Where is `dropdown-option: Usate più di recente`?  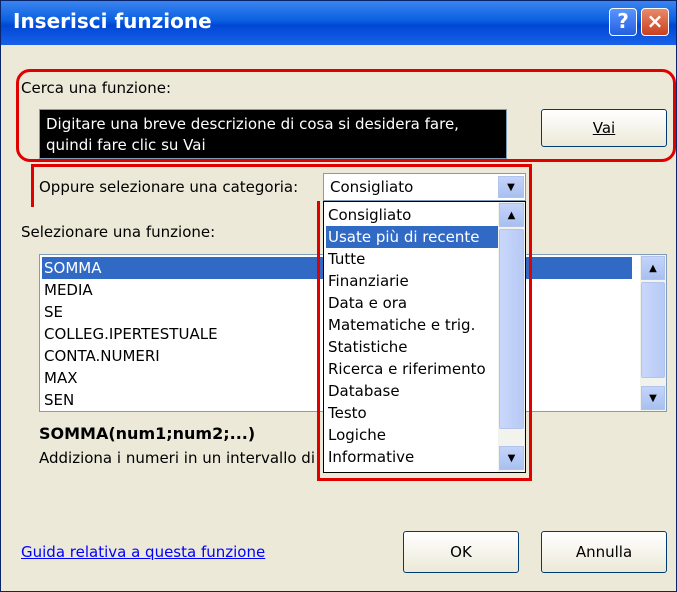 dropdown-option: Usate più di recente is located at coordinates (412, 237).